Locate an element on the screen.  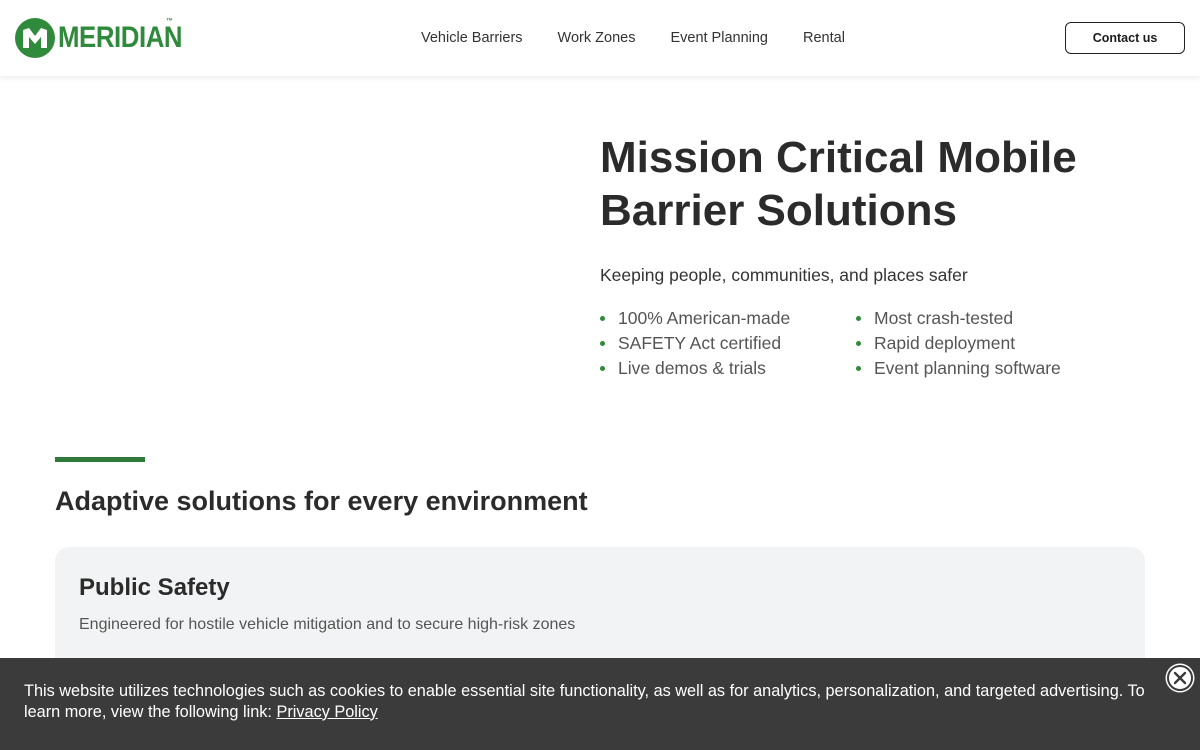
feature-label: Live demos & trials is located at coordinates (692, 368).